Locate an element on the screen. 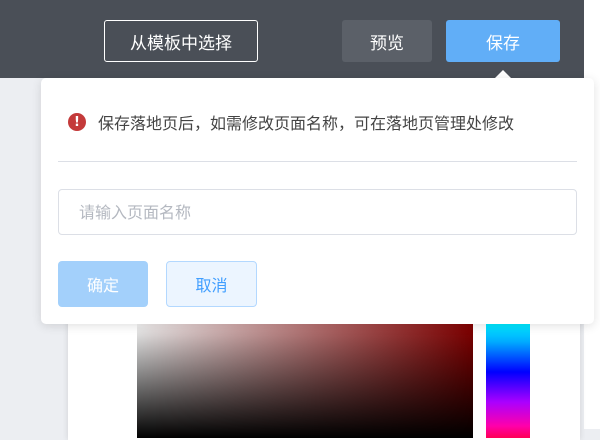 The height and width of the screenshot is (440, 600). warning-icon: ! is located at coordinates (77, 122).